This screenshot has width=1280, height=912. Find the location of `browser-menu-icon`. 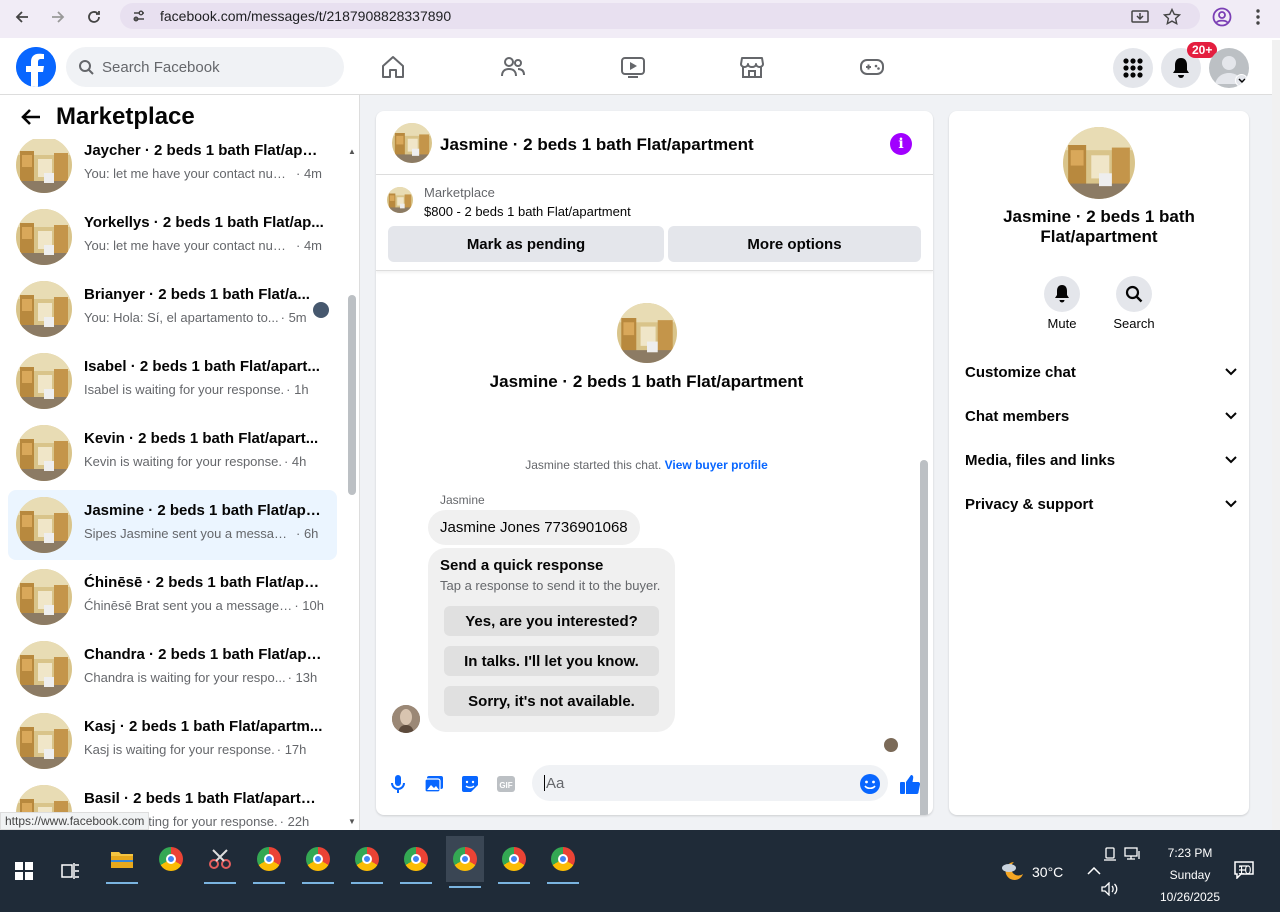

browser-menu-icon is located at coordinates (1258, 17).